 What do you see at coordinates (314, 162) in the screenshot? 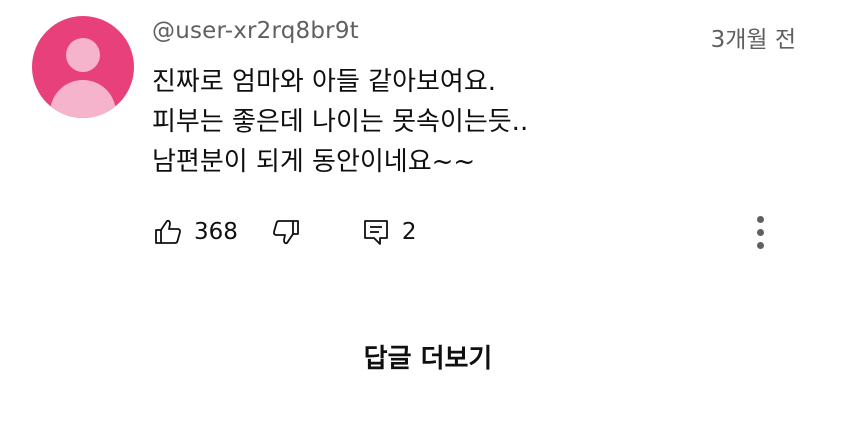
I see `comment-text-line: 남편분이 되게 동안이네요~~` at bounding box center [314, 162].